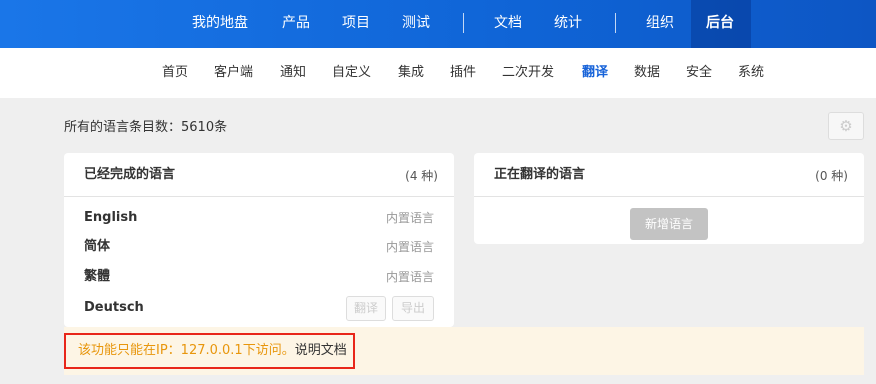 The height and width of the screenshot is (384, 876). Describe the element at coordinates (259, 247) in the screenshot. I see `language-row: 简体 内置语言` at that location.